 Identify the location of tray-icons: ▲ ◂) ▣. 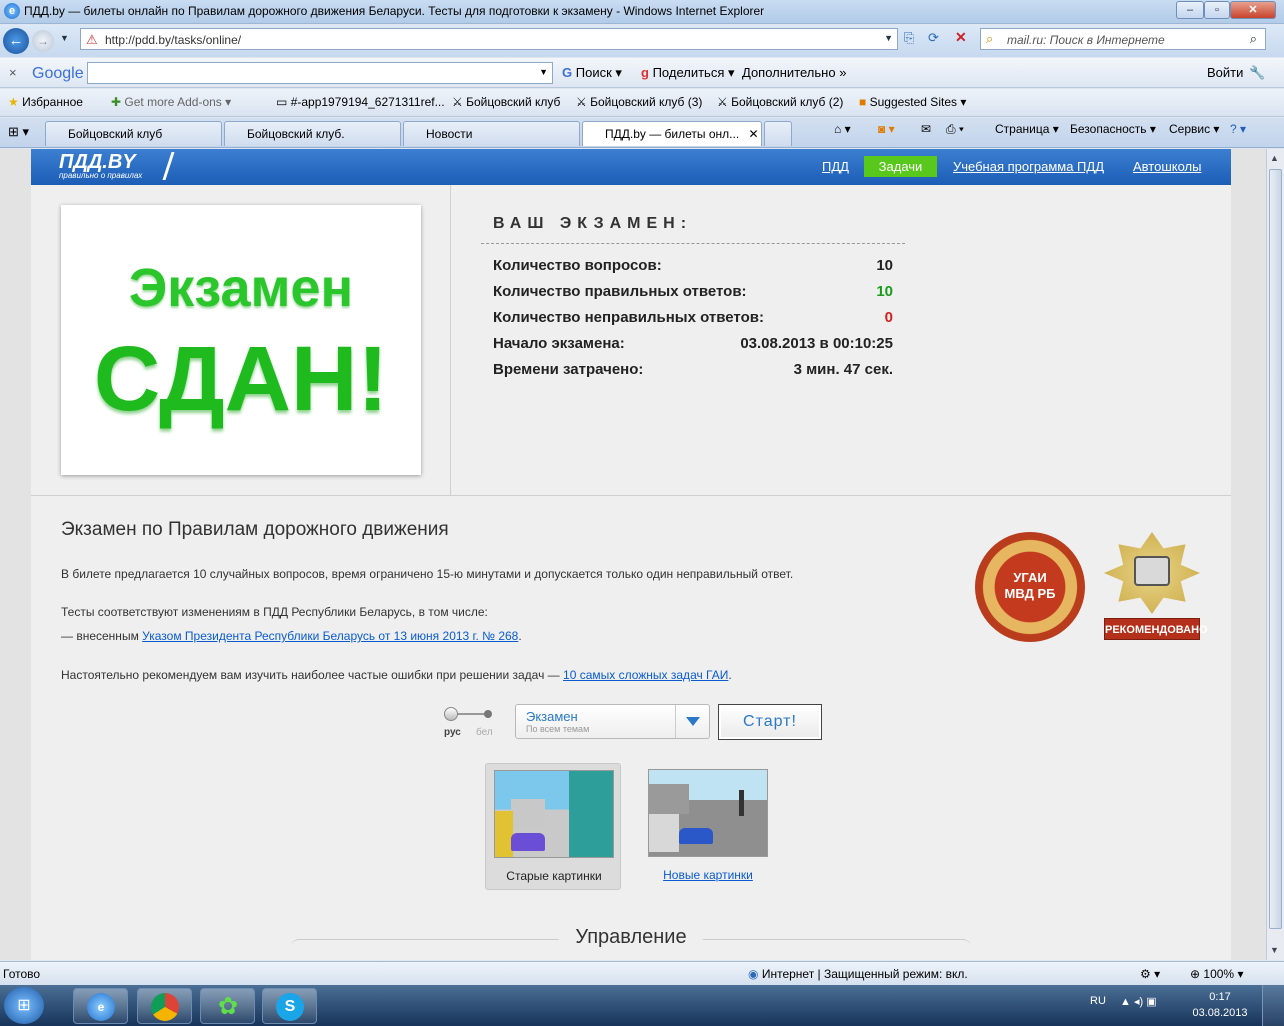
(1138, 1001).